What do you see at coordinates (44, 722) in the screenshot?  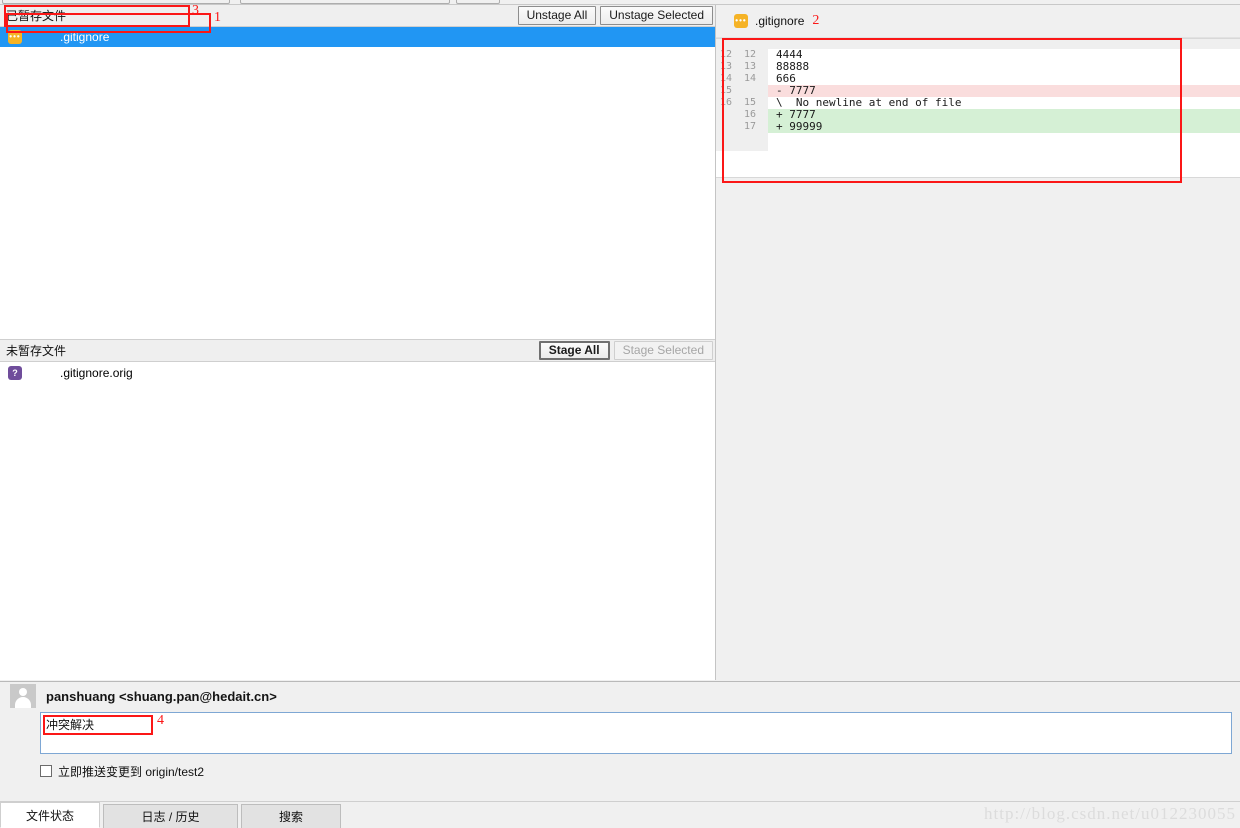 I see `text-caret` at bounding box center [44, 722].